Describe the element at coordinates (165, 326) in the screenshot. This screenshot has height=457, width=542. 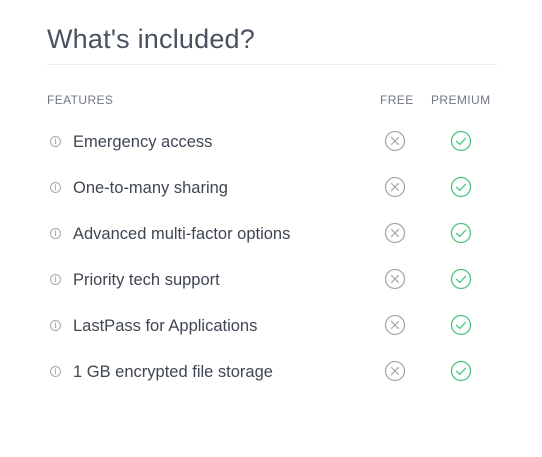
I see `feature-label: LastPass for Applications` at that location.